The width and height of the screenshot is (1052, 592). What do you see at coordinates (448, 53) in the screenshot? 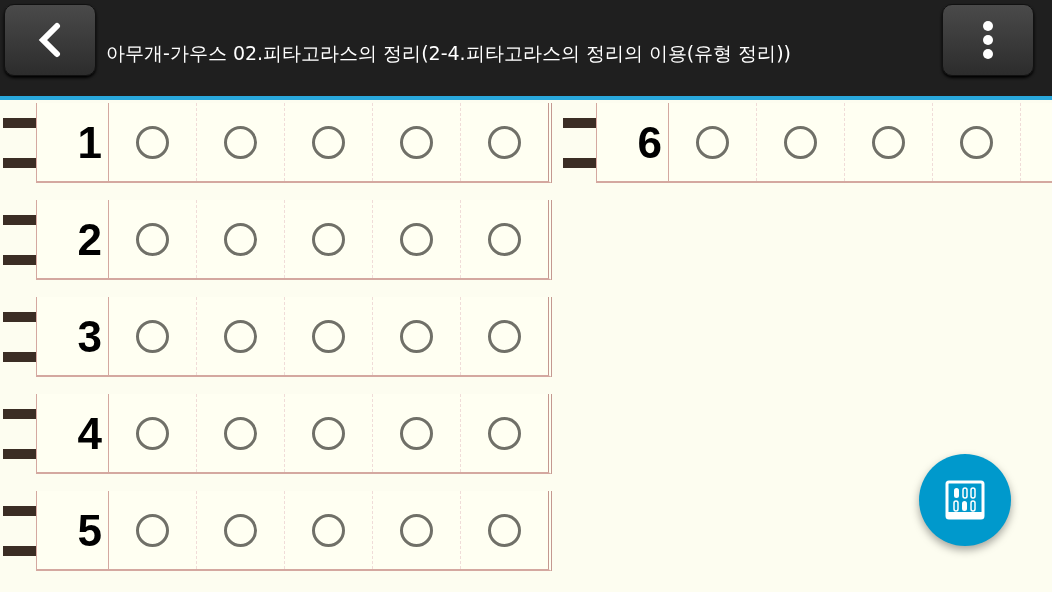
I see `page-title: 아무개-가우스 02.피타고라스의 정리(2-4.피타고라스의 정리의 이용(유형 정리))` at bounding box center [448, 53].